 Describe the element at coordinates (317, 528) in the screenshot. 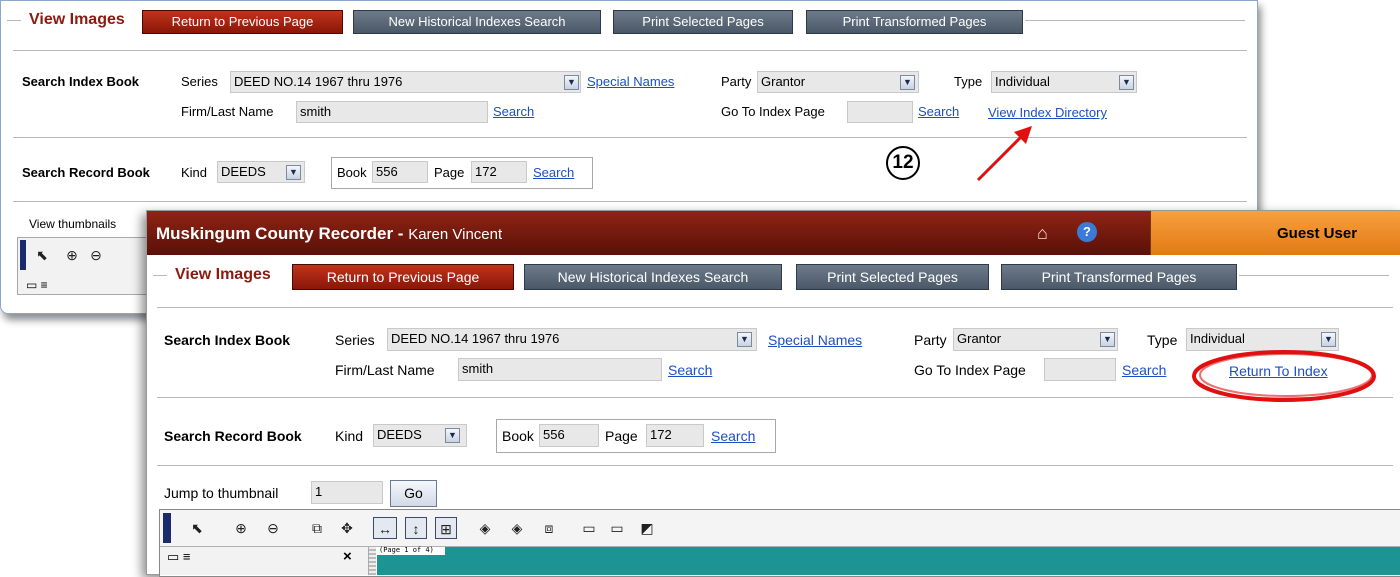

I see `zoom-rectangle-icon: ⧉` at that location.